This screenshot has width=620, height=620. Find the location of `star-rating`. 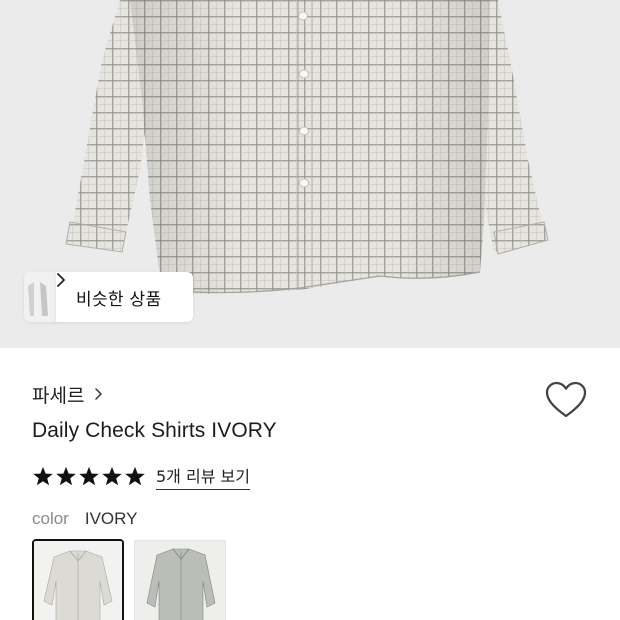

star-rating is located at coordinates (89, 476).